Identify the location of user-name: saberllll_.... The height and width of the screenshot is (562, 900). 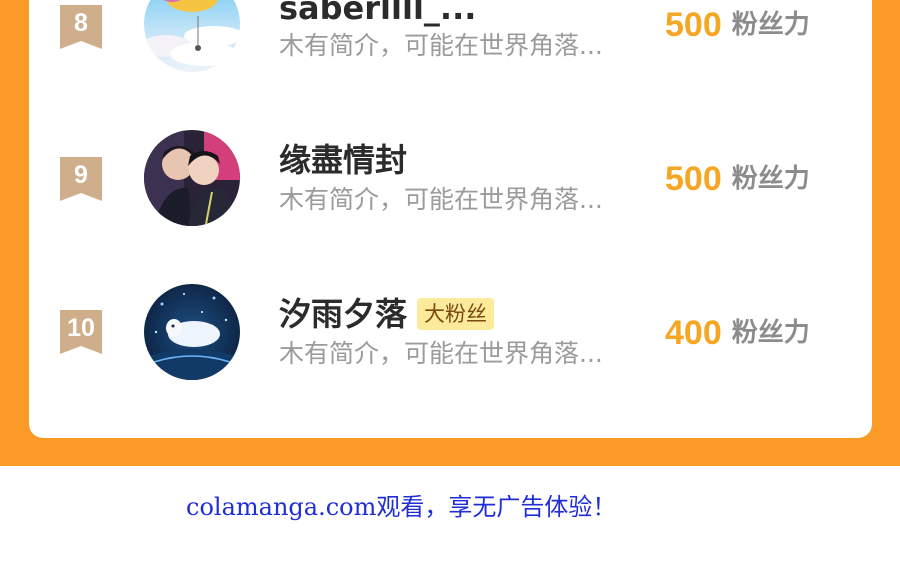
(378, 13).